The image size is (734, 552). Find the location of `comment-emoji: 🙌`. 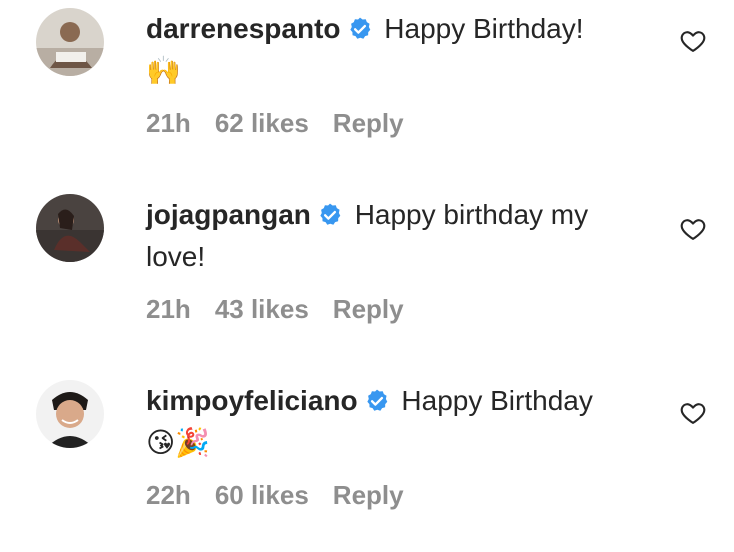

comment-emoji: 🙌 is located at coordinates (163, 70).